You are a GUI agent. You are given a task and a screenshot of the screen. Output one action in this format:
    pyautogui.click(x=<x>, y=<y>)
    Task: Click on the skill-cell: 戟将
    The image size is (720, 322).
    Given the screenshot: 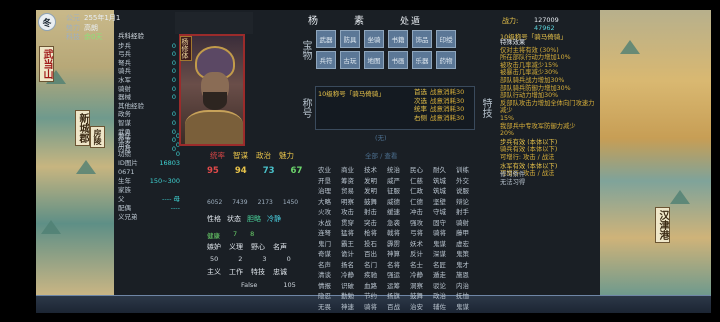 What is the action you would take?
    pyautogui.click(x=396, y=233)
    